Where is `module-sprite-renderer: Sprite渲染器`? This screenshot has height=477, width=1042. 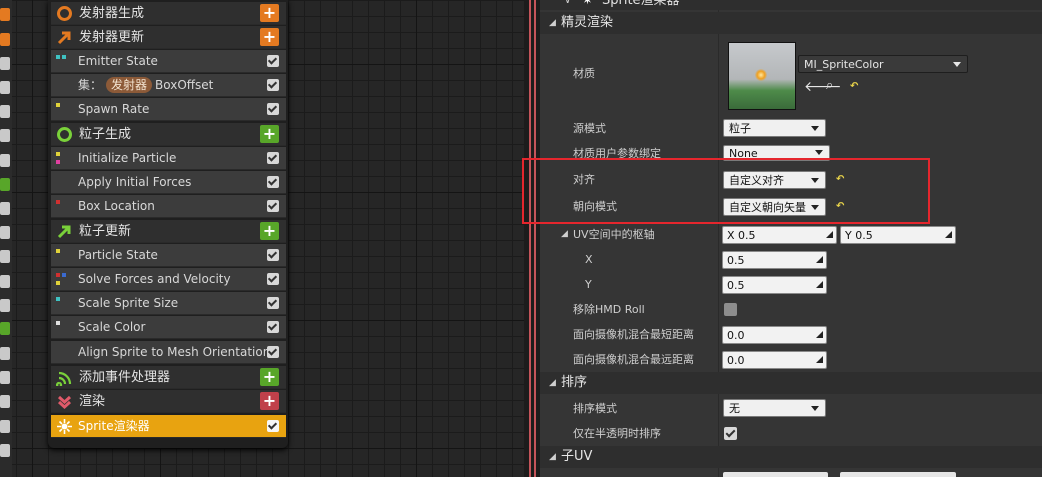
module-sprite-renderer: Sprite渲染器 is located at coordinates (168, 426).